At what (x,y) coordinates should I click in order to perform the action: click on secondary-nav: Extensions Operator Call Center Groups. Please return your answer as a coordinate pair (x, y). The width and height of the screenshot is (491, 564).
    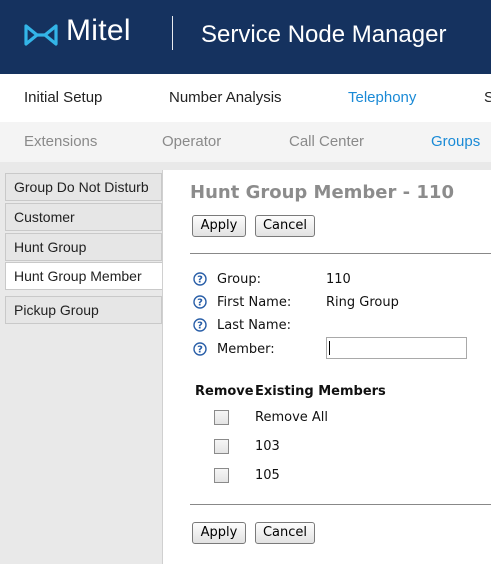
    Looking at the image, I should click on (245, 142).